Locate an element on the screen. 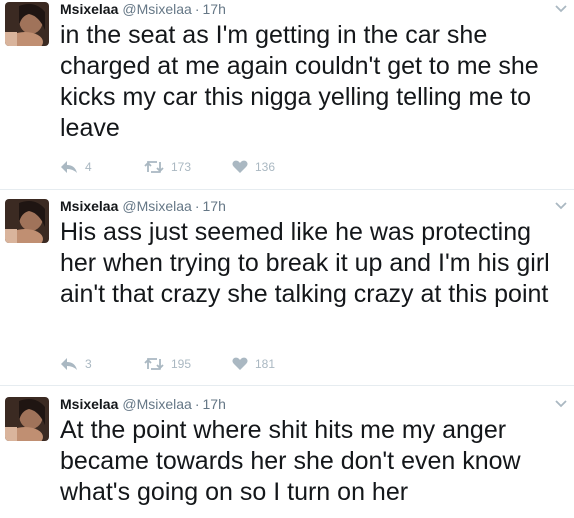 Image resolution: width=574 pixels, height=518 pixels. reply-button: 4 is located at coordinates (102, 167).